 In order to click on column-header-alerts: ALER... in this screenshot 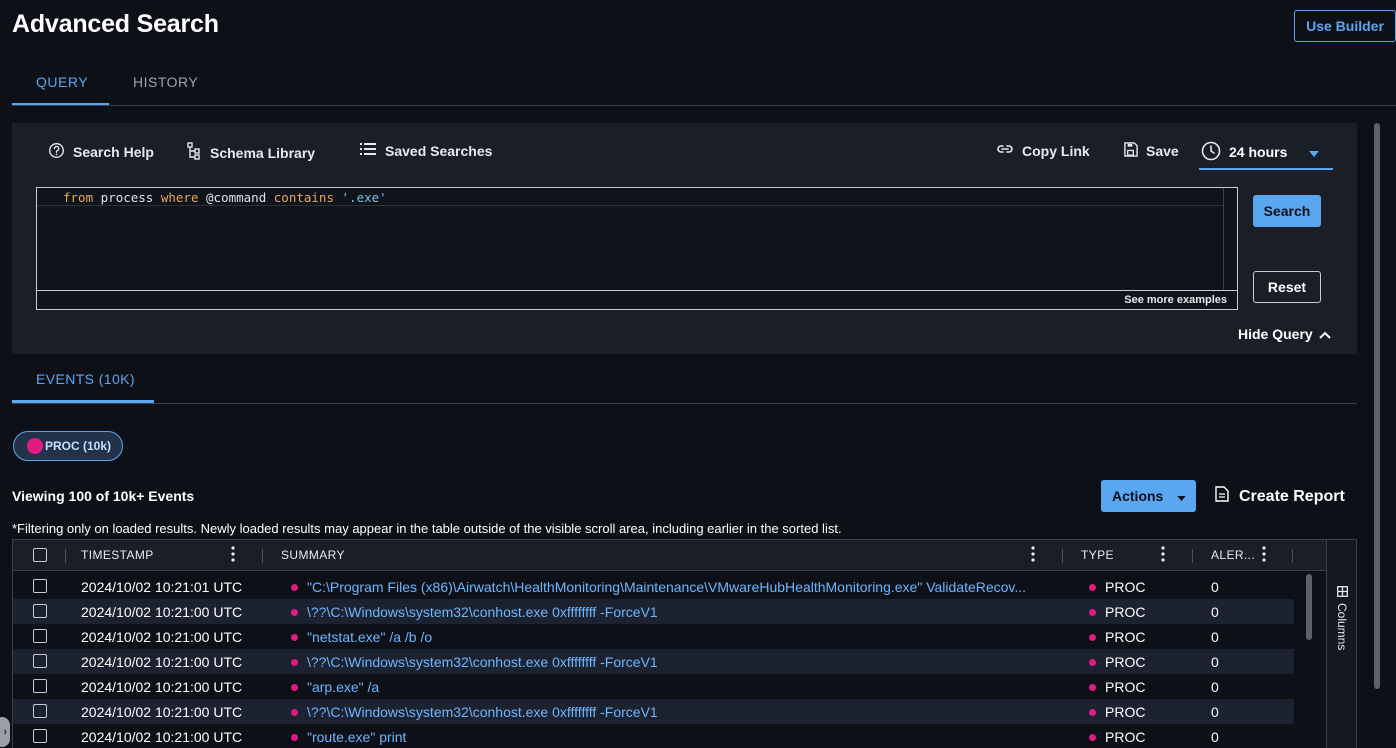, I will do `click(1233, 555)`.